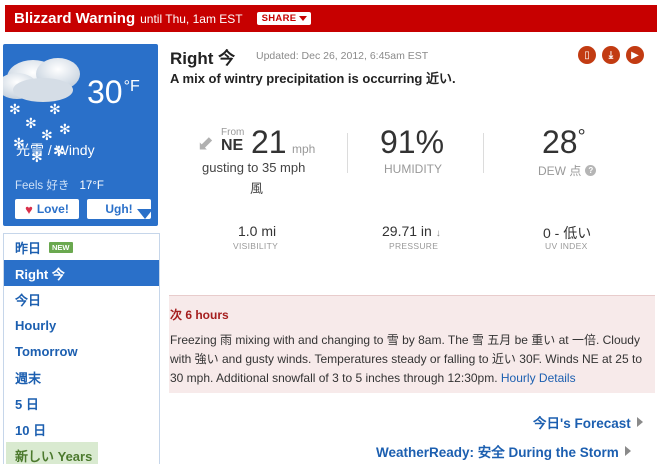  Describe the element at coordinates (567, 170) in the screenshot. I see `dew-point-label: DEW 点 ?` at that location.